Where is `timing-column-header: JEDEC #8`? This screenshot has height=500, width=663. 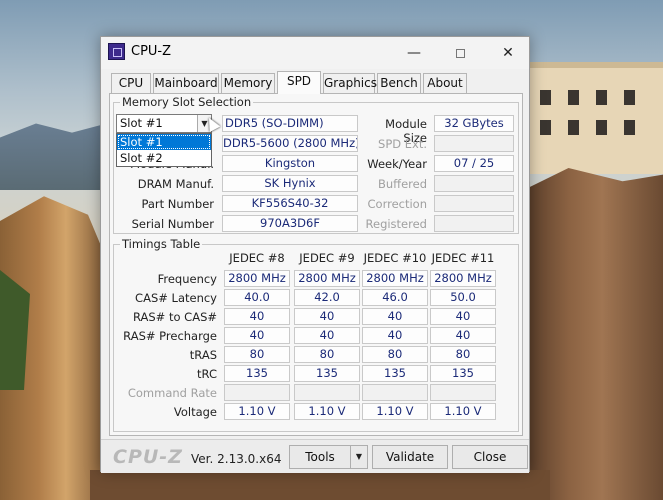
timing-column-header: JEDEC #8 is located at coordinates (257, 258).